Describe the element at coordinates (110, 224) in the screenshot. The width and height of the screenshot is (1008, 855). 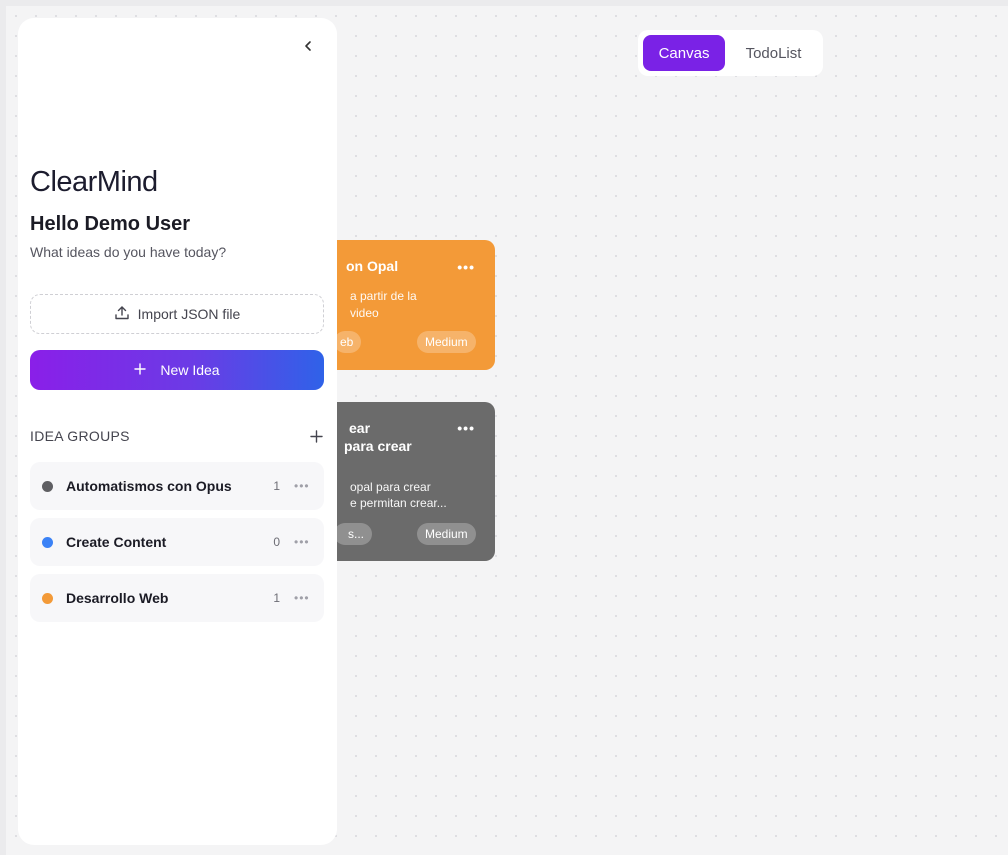
I see `greeting-title: Hello Demo User` at that location.